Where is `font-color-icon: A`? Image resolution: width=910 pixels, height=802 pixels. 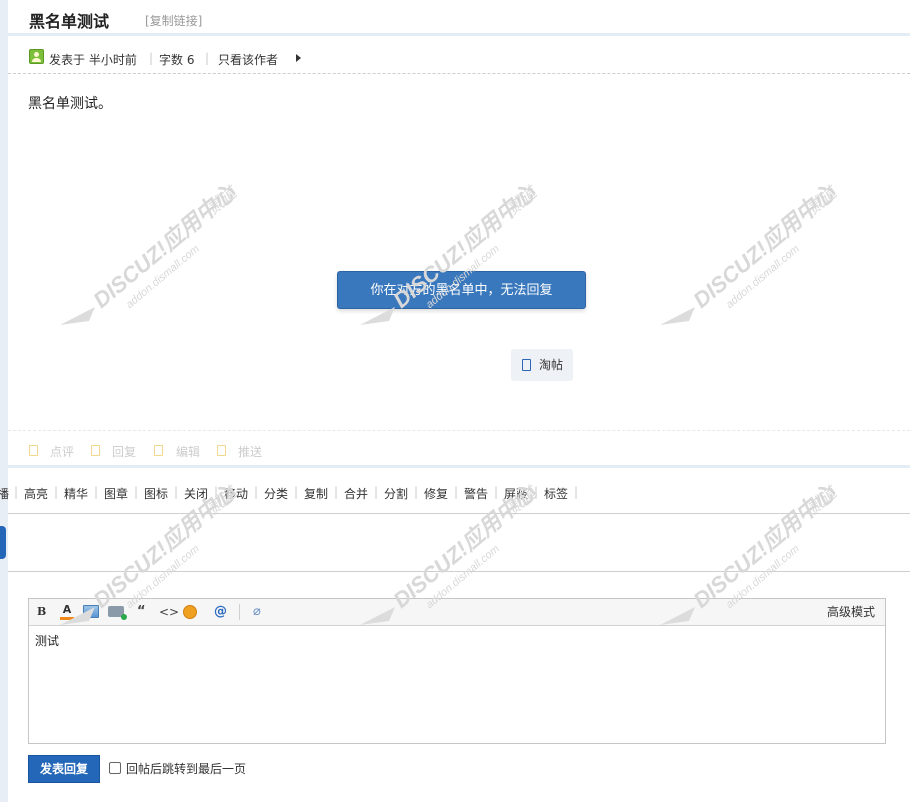 font-color-icon: A is located at coordinates (67, 612).